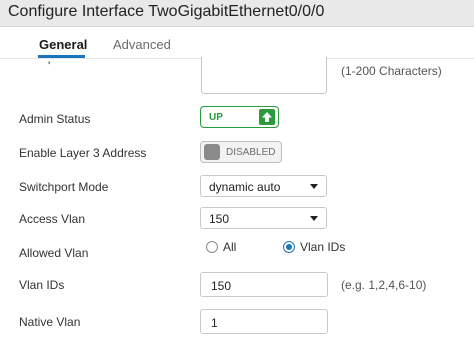 The width and height of the screenshot is (474, 361). I want to click on description-textarea, so click(264, 75).